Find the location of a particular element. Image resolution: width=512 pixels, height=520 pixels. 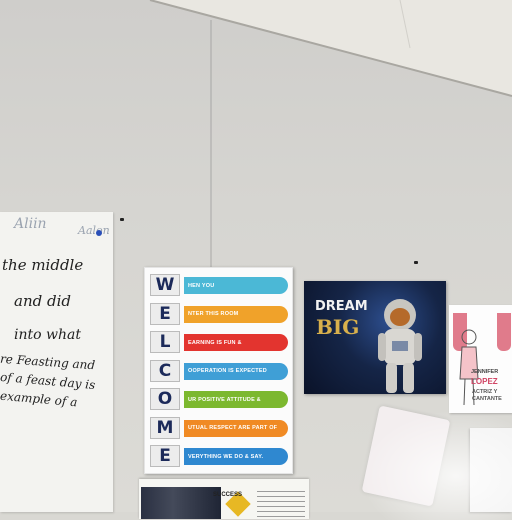

handwriting-line: re Feasting and is located at coordinates (48, 362).